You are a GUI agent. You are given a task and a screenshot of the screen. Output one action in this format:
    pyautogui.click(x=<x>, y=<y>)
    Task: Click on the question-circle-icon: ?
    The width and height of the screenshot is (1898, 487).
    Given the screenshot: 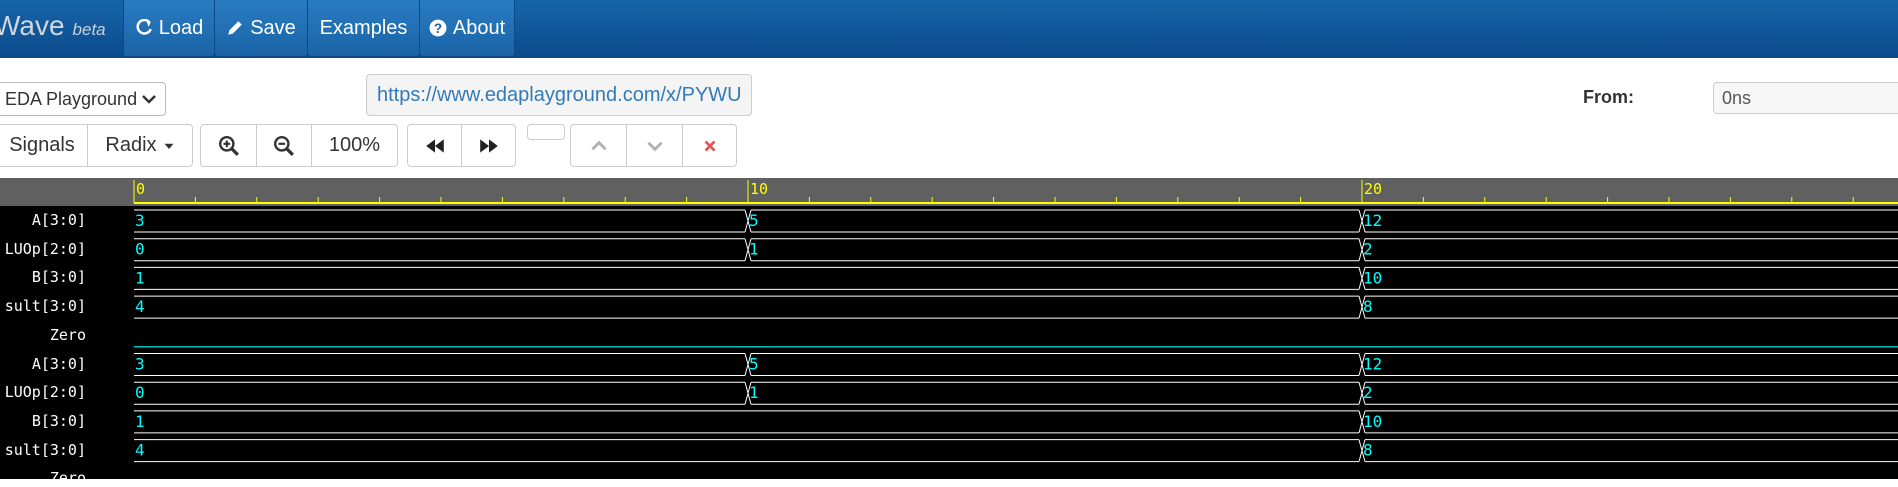 What is the action you would take?
    pyautogui.click(x=438, y=28)
    